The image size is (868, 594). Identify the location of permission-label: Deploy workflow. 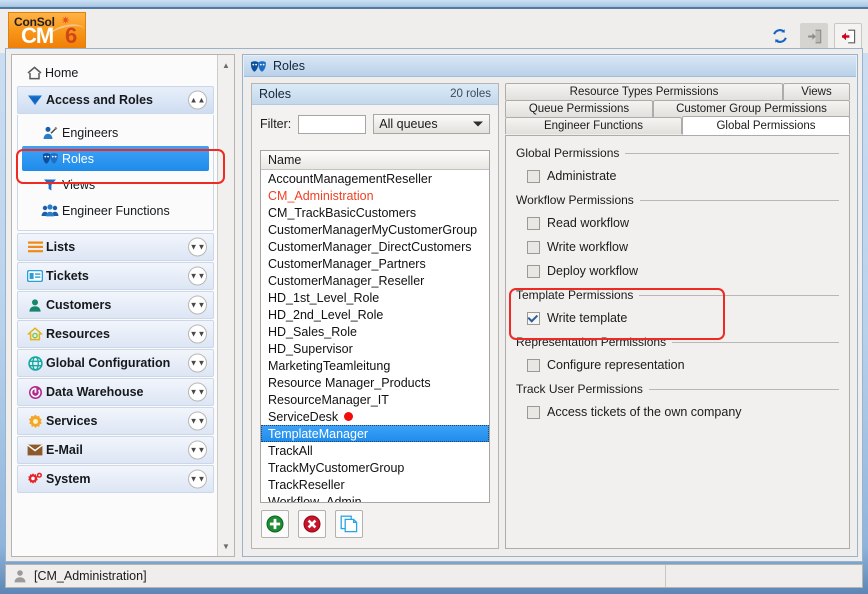
(593, 271).